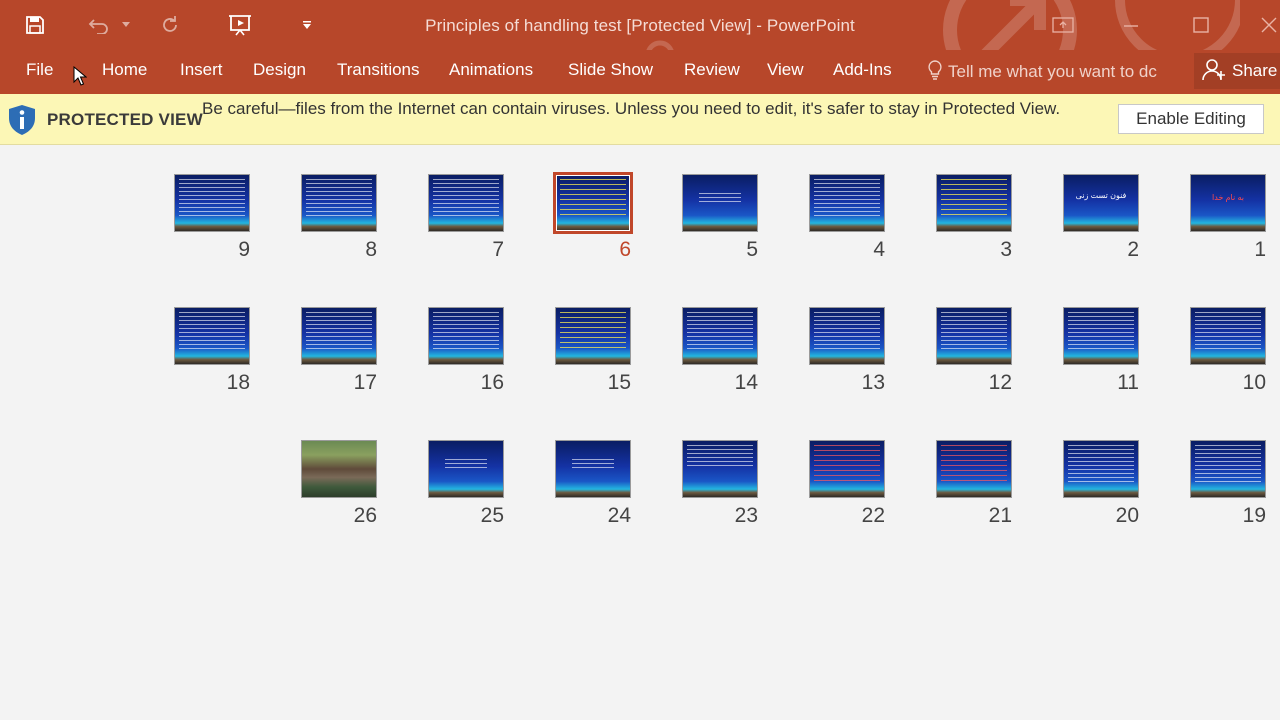 This screenshot has height=720, width=1280. I want to click on slide-number: 22, so click(873, 515).